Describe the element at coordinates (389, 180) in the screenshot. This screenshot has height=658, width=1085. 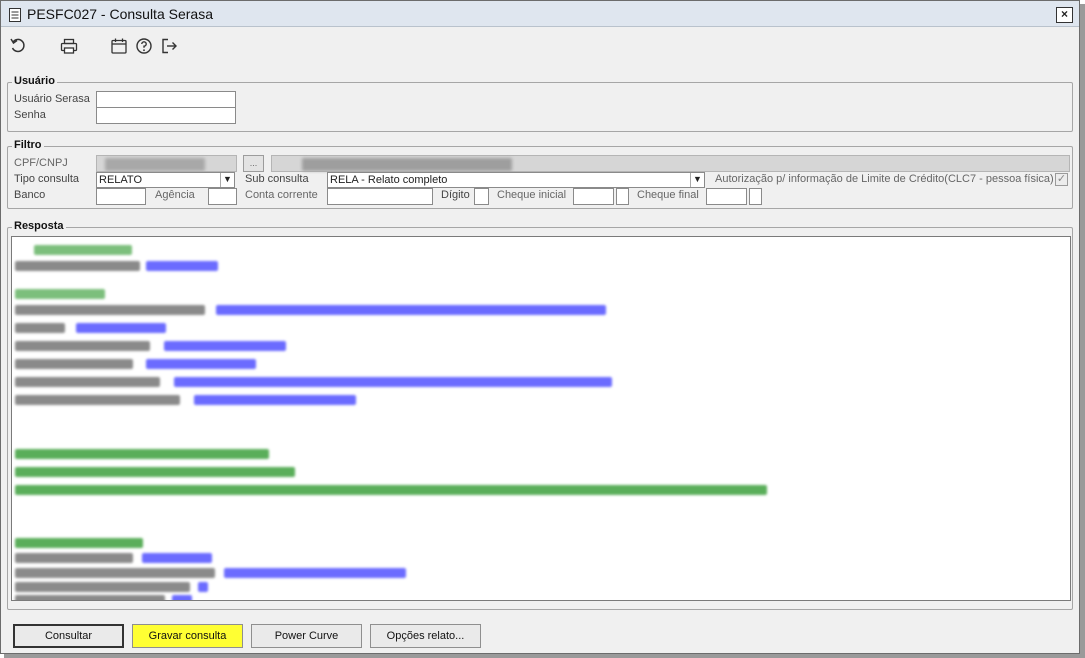
I see `sub-consulta-value: RELA - Relato completo` at that location.